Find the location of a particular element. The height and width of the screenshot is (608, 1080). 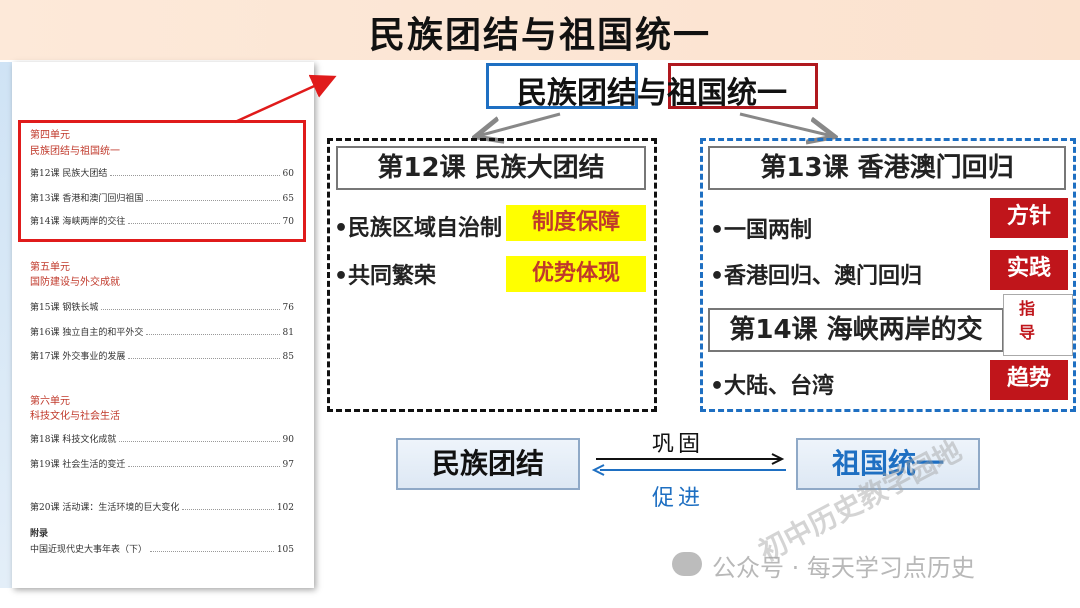

section-header: 民族团结与祖国统一 is located at coordinates (652, 90).